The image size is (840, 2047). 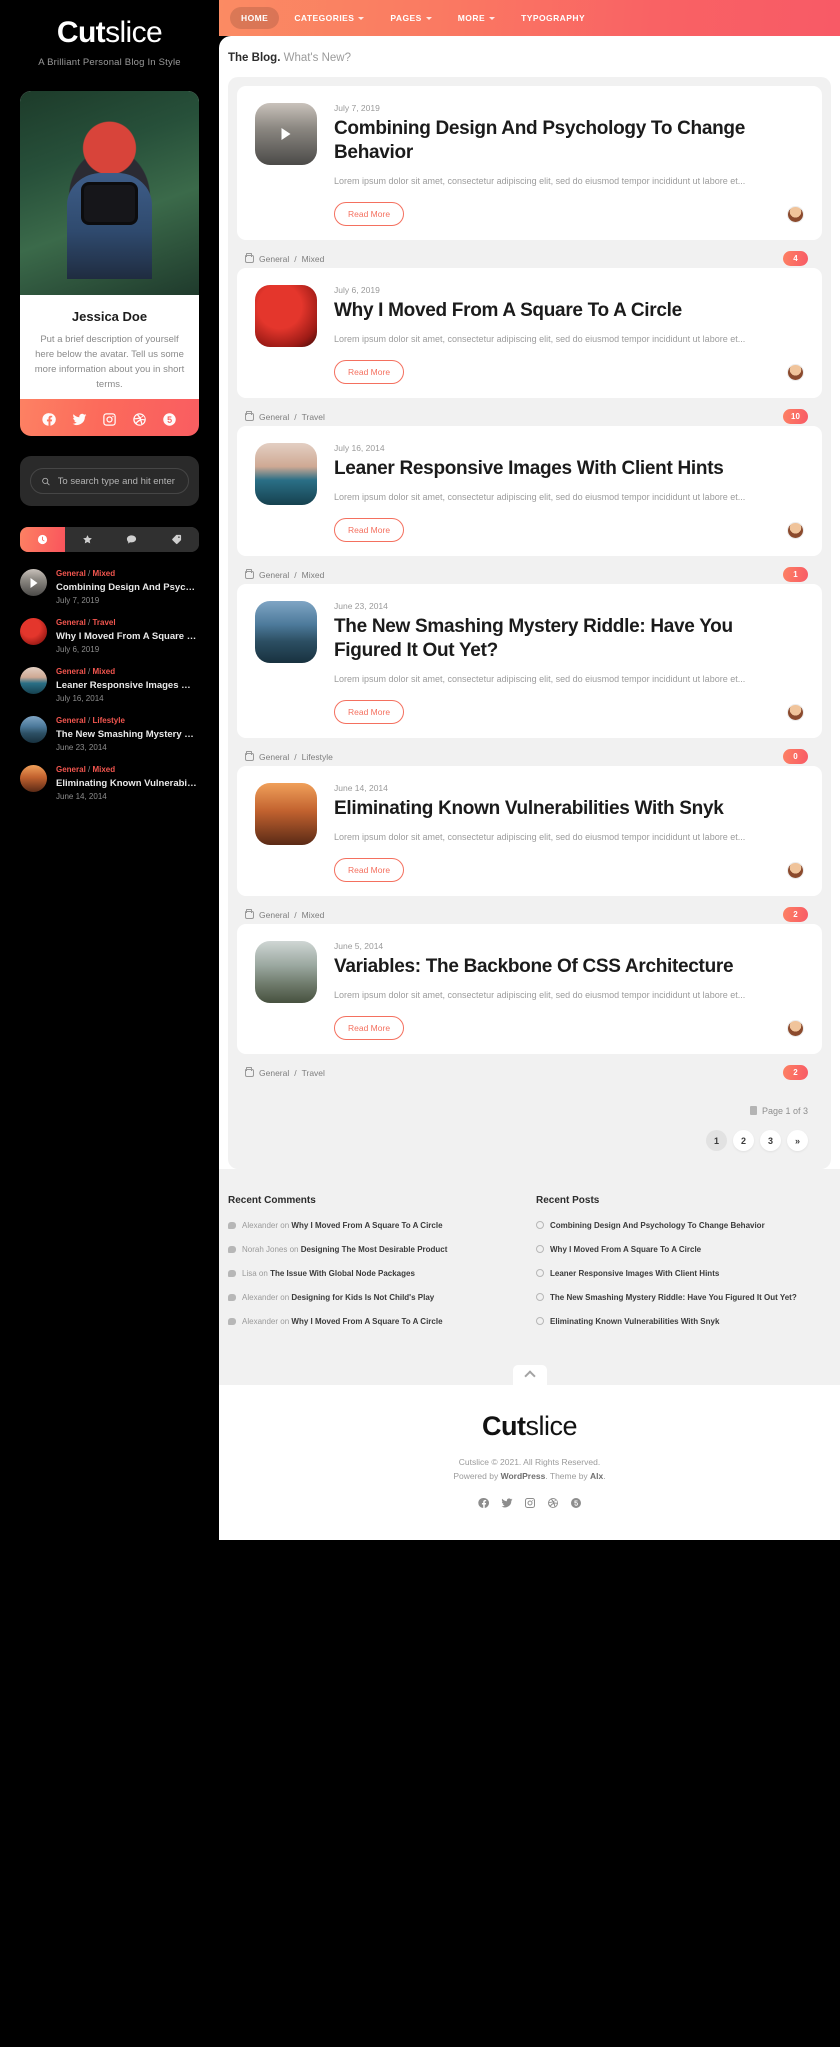 I want to click on comment-on: on, so click(x=285, y=1321).